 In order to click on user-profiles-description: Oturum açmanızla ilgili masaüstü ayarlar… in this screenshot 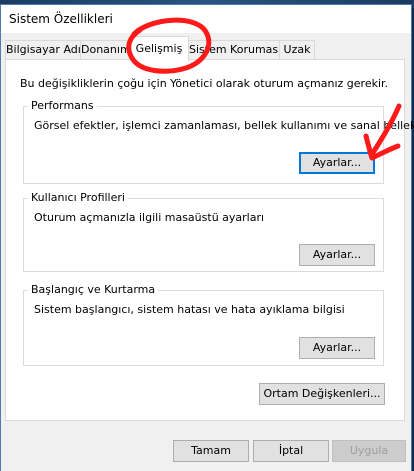, I will do `click(149, 217)`.